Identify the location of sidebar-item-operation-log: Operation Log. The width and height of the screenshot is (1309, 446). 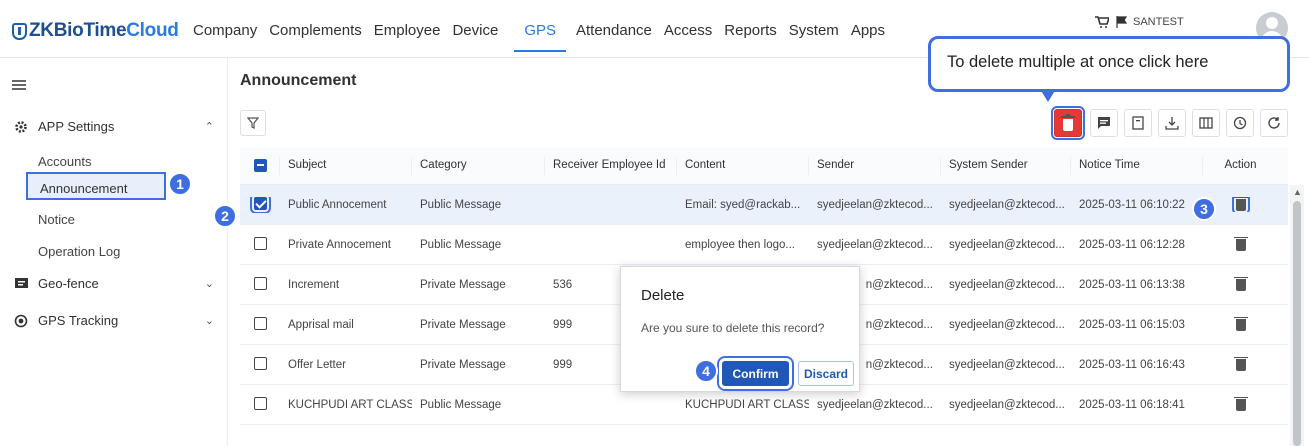
(79, 251).